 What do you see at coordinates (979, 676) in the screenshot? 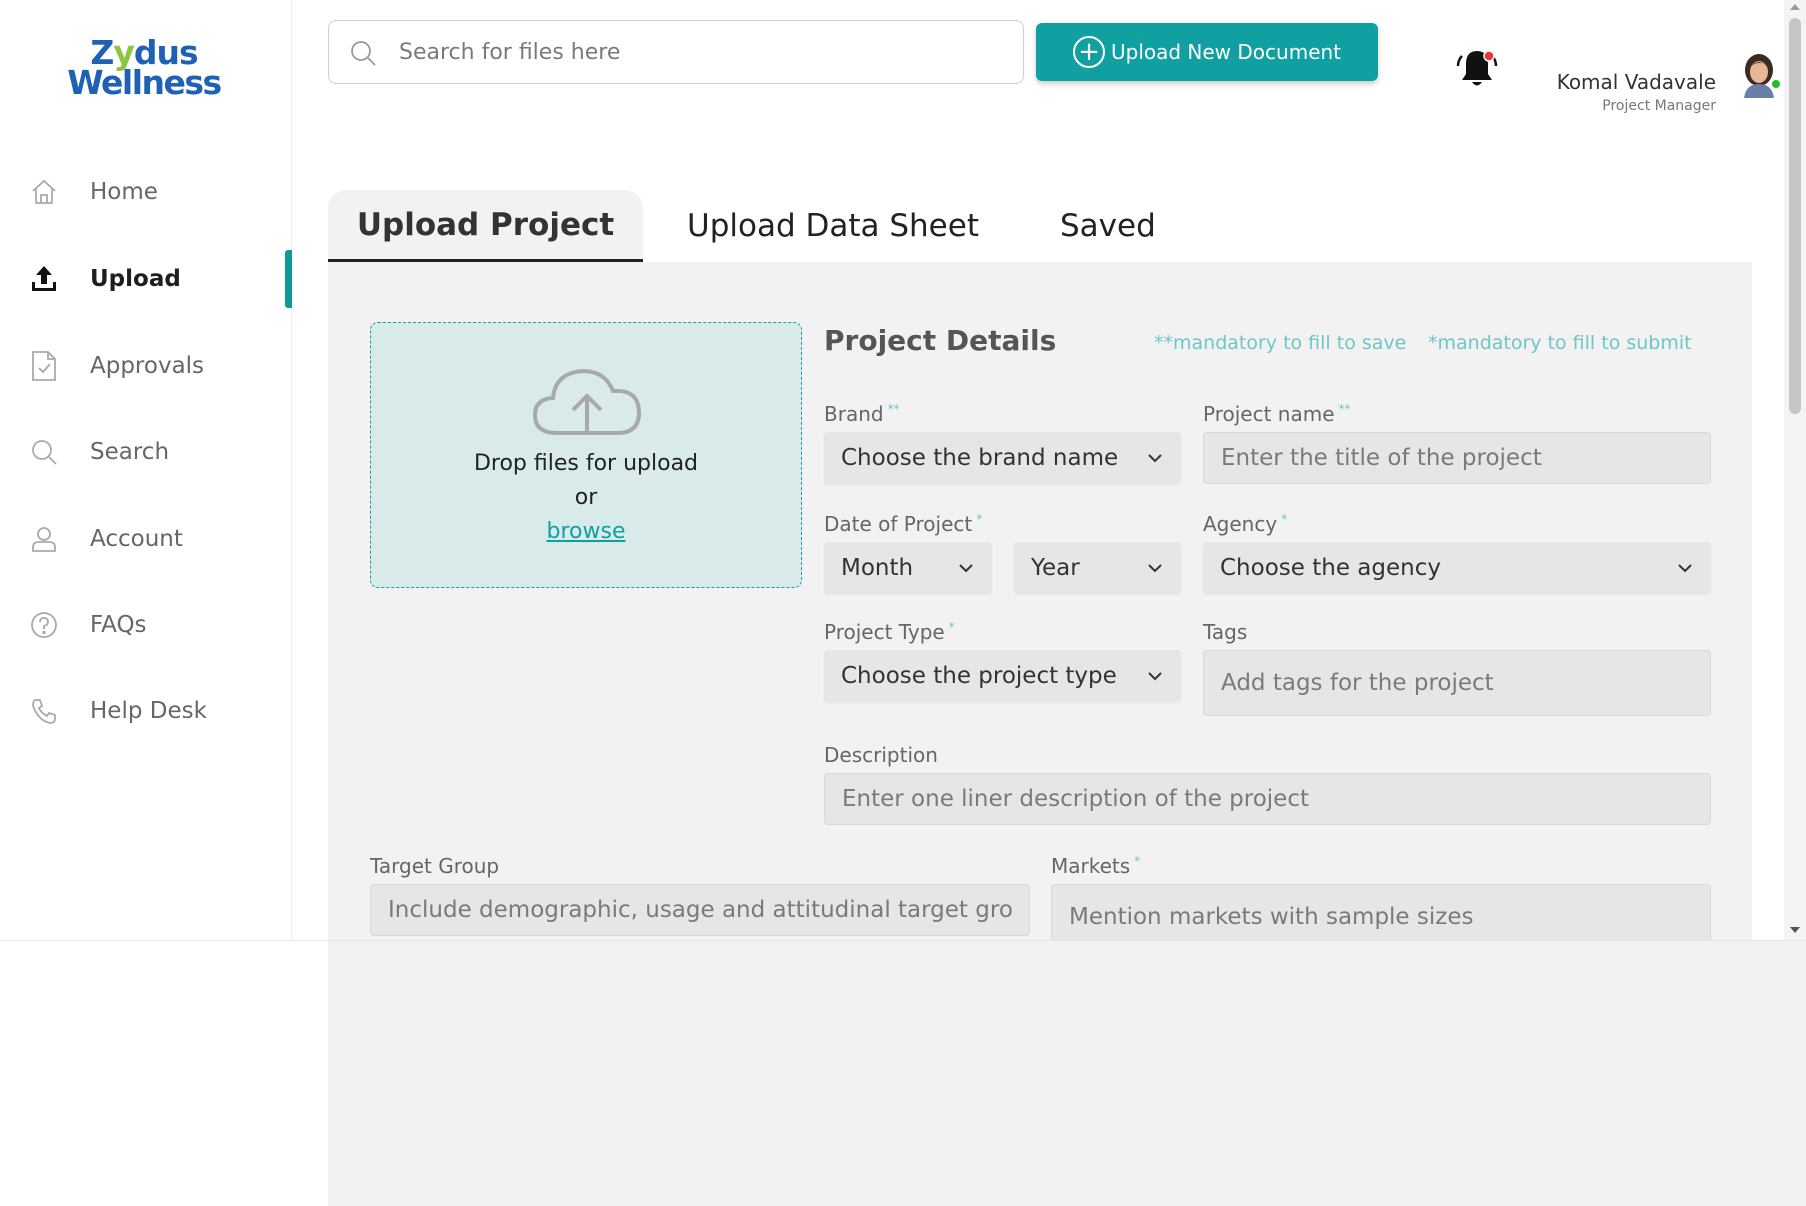
I see `project-type-select-value: Choose the project type` at bounding box center [979, 676].